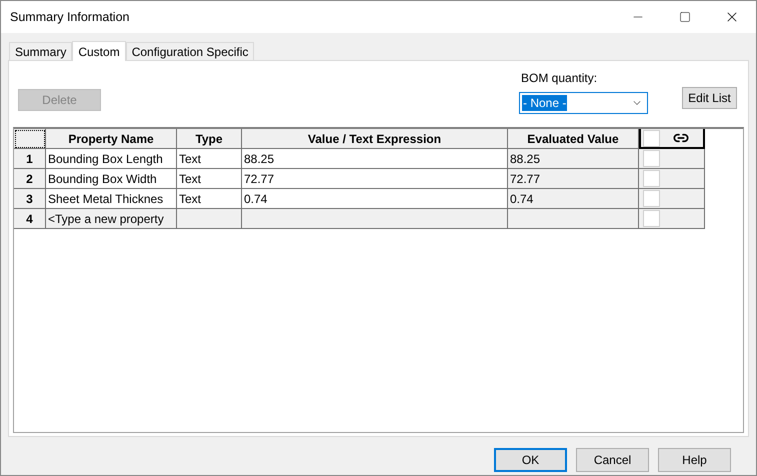  What do you see at coordinates (672, 139) in the screenshot?
I see `column-header` at bounding box center [672, 139].